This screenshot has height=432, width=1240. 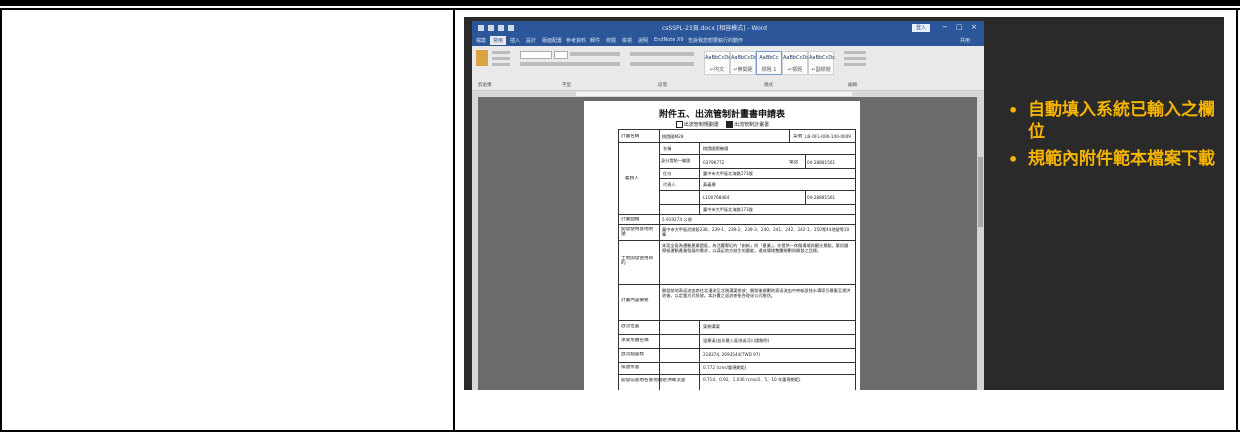 What do you see at coordinates (743, 63) in the screenshot?
I see `style-no-spacing: AaBbCcDc ↵無間距` at bounding box center [743, 63].